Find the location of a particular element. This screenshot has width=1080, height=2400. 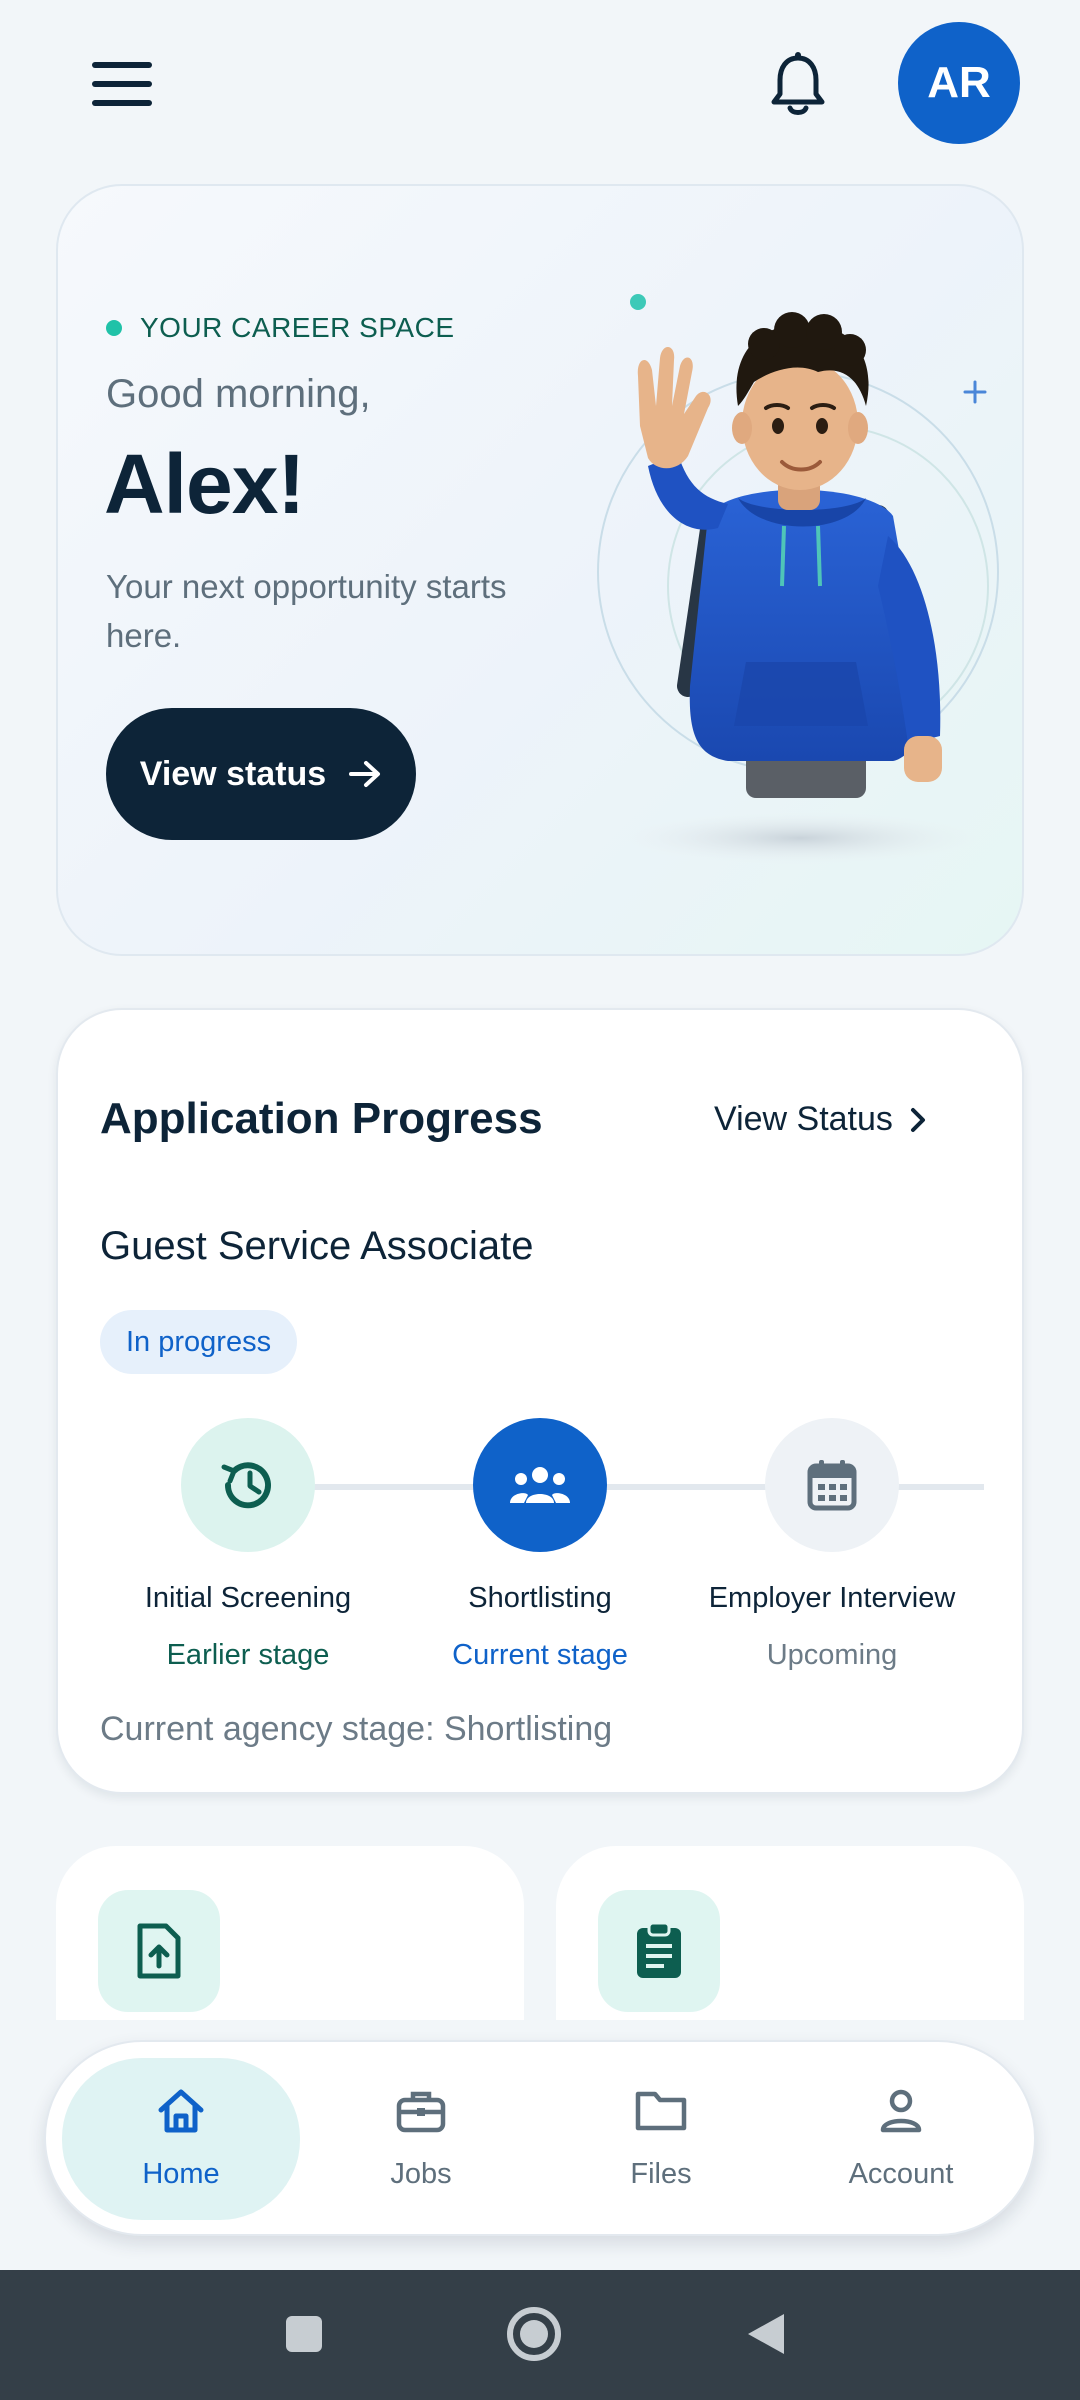

nav-account: Account is located at coordinates (901, 2139).